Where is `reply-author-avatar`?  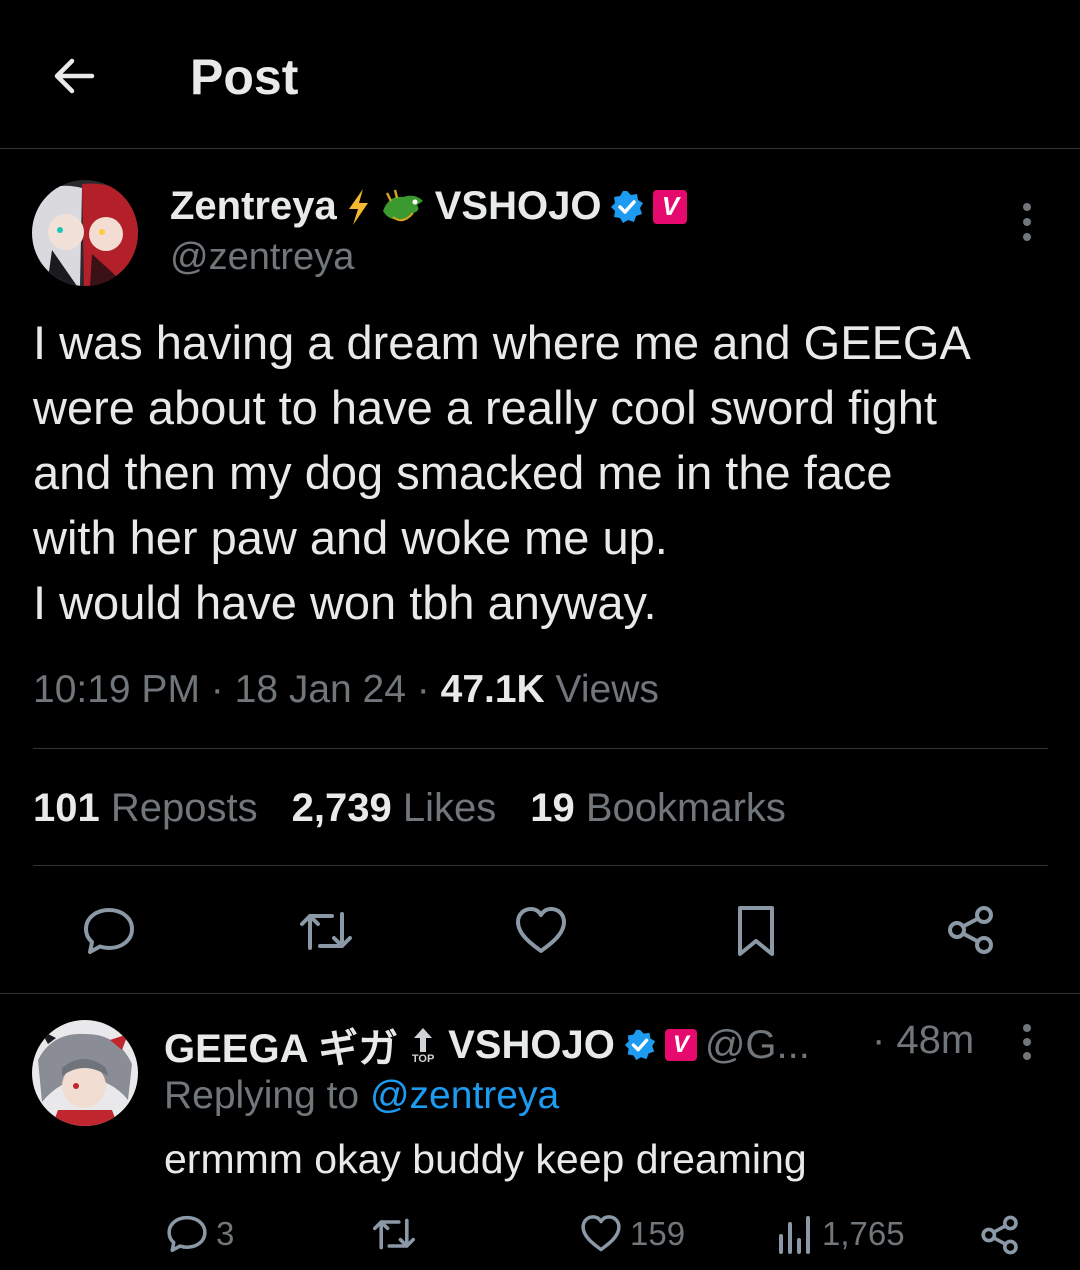 reply-author-avatar is located at coordinates (85, 1073).